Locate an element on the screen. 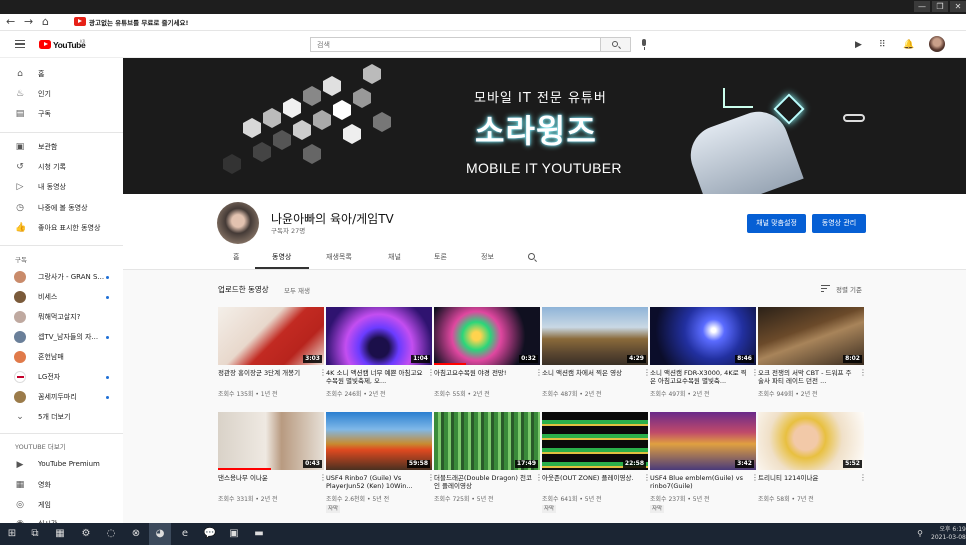 This screenshot has height=545, width=966. taskbar-clock: 오후 6:19 2021-03-08 is located at coordinates (948, 534).